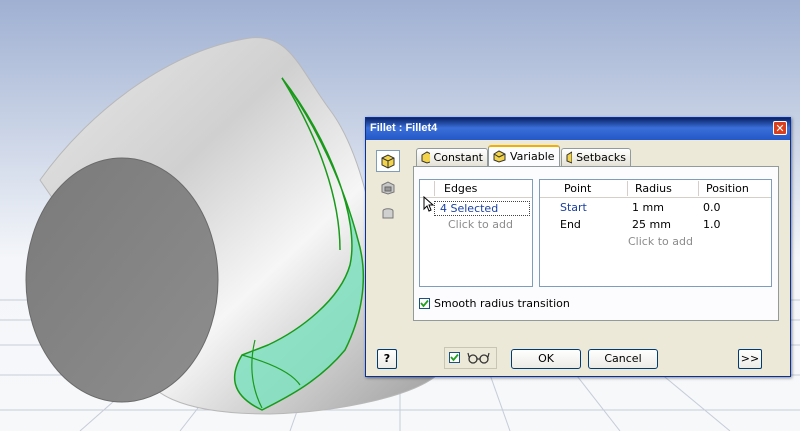 The image size is (800, 431). What do you see at coordinates (651, 224) in the screenshot?
I see `radius-cell: 25 mm` at bounding box center [651, 224].